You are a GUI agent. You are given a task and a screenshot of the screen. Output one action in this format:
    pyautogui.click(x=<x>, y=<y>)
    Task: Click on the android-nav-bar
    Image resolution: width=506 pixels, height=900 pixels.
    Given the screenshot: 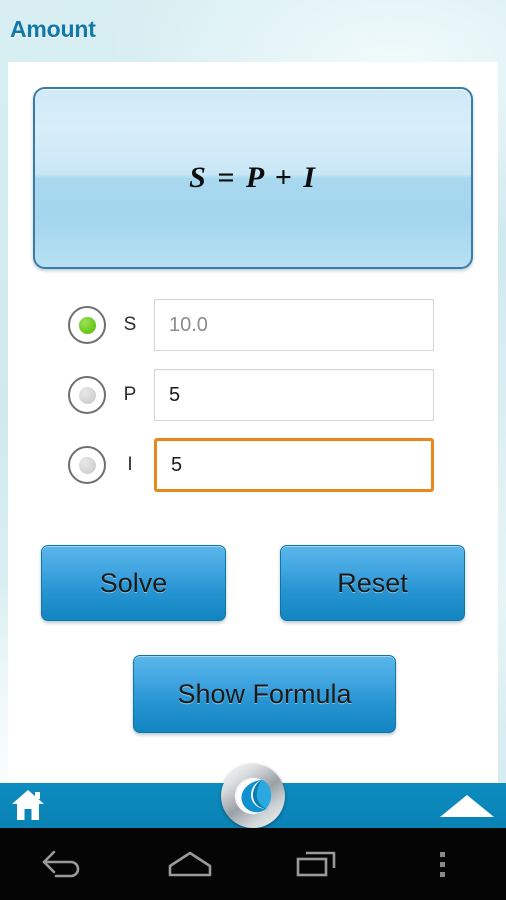 What is the action you would take?
    pyautogui.click(x=253, y=864)
    